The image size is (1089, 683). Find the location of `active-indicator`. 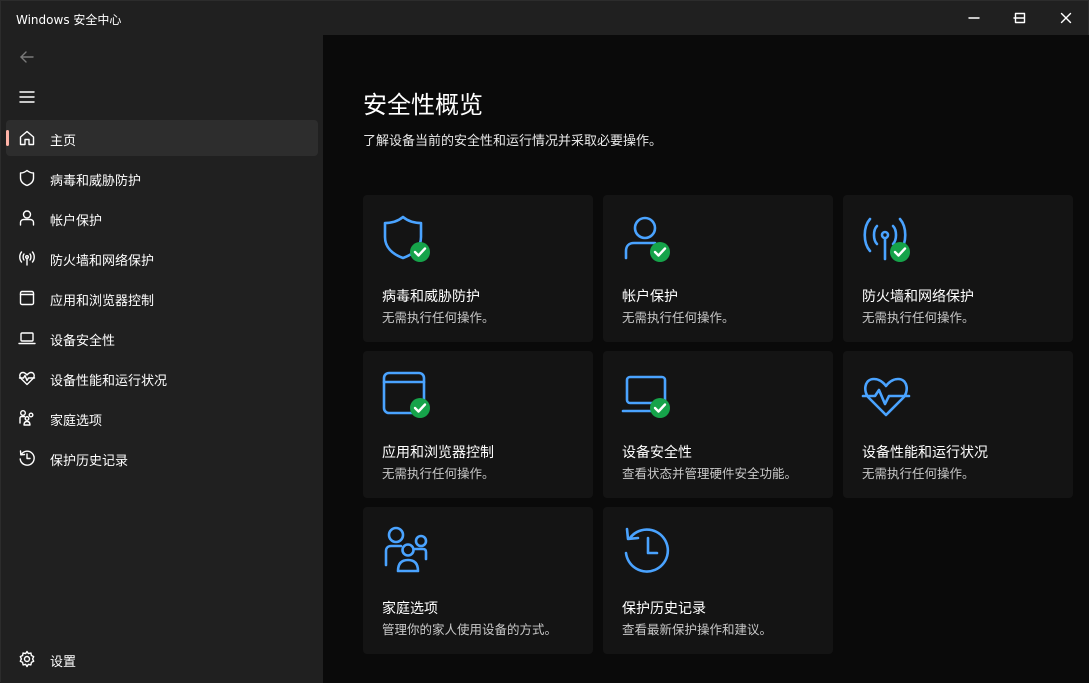

active-indicator is located at coordinates (7, 138).